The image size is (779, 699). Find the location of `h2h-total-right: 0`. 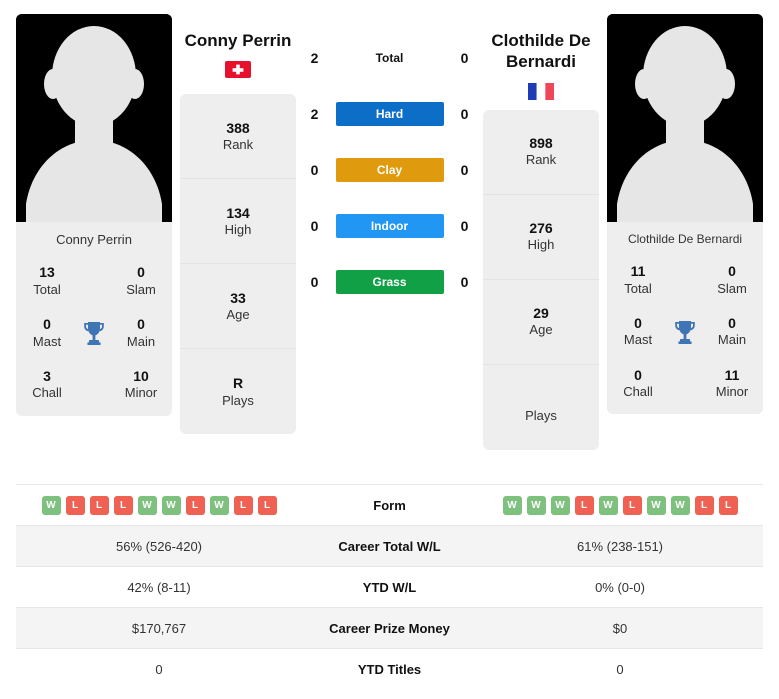

h2h-total-right: 0 is located at coordinates (464, 58).